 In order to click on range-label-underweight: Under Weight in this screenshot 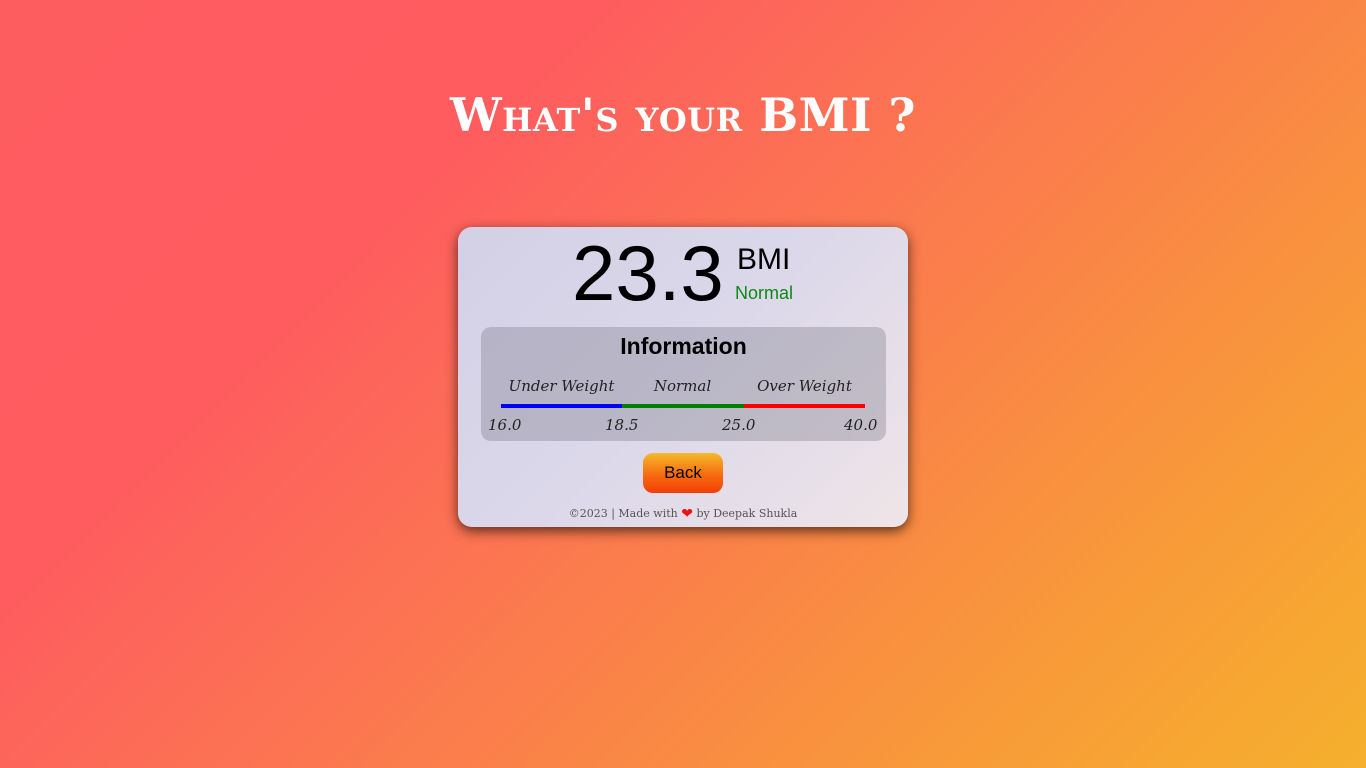, I will do `click(561, 386)`.